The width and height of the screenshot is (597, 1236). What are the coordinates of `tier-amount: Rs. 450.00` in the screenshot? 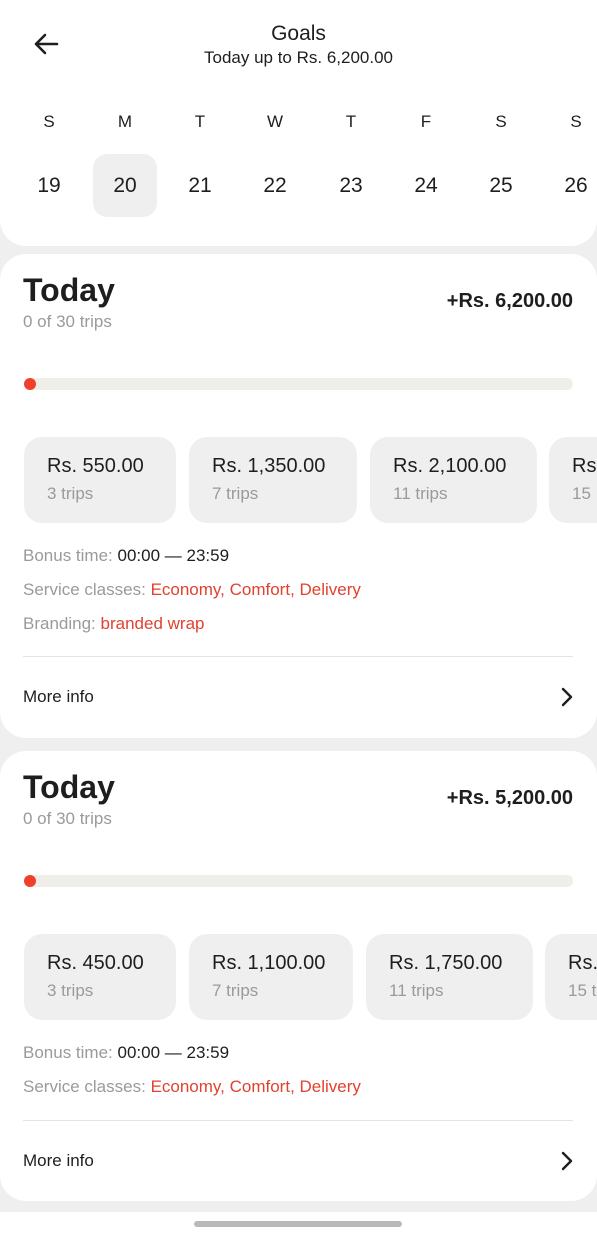 It's located at (95, 963).